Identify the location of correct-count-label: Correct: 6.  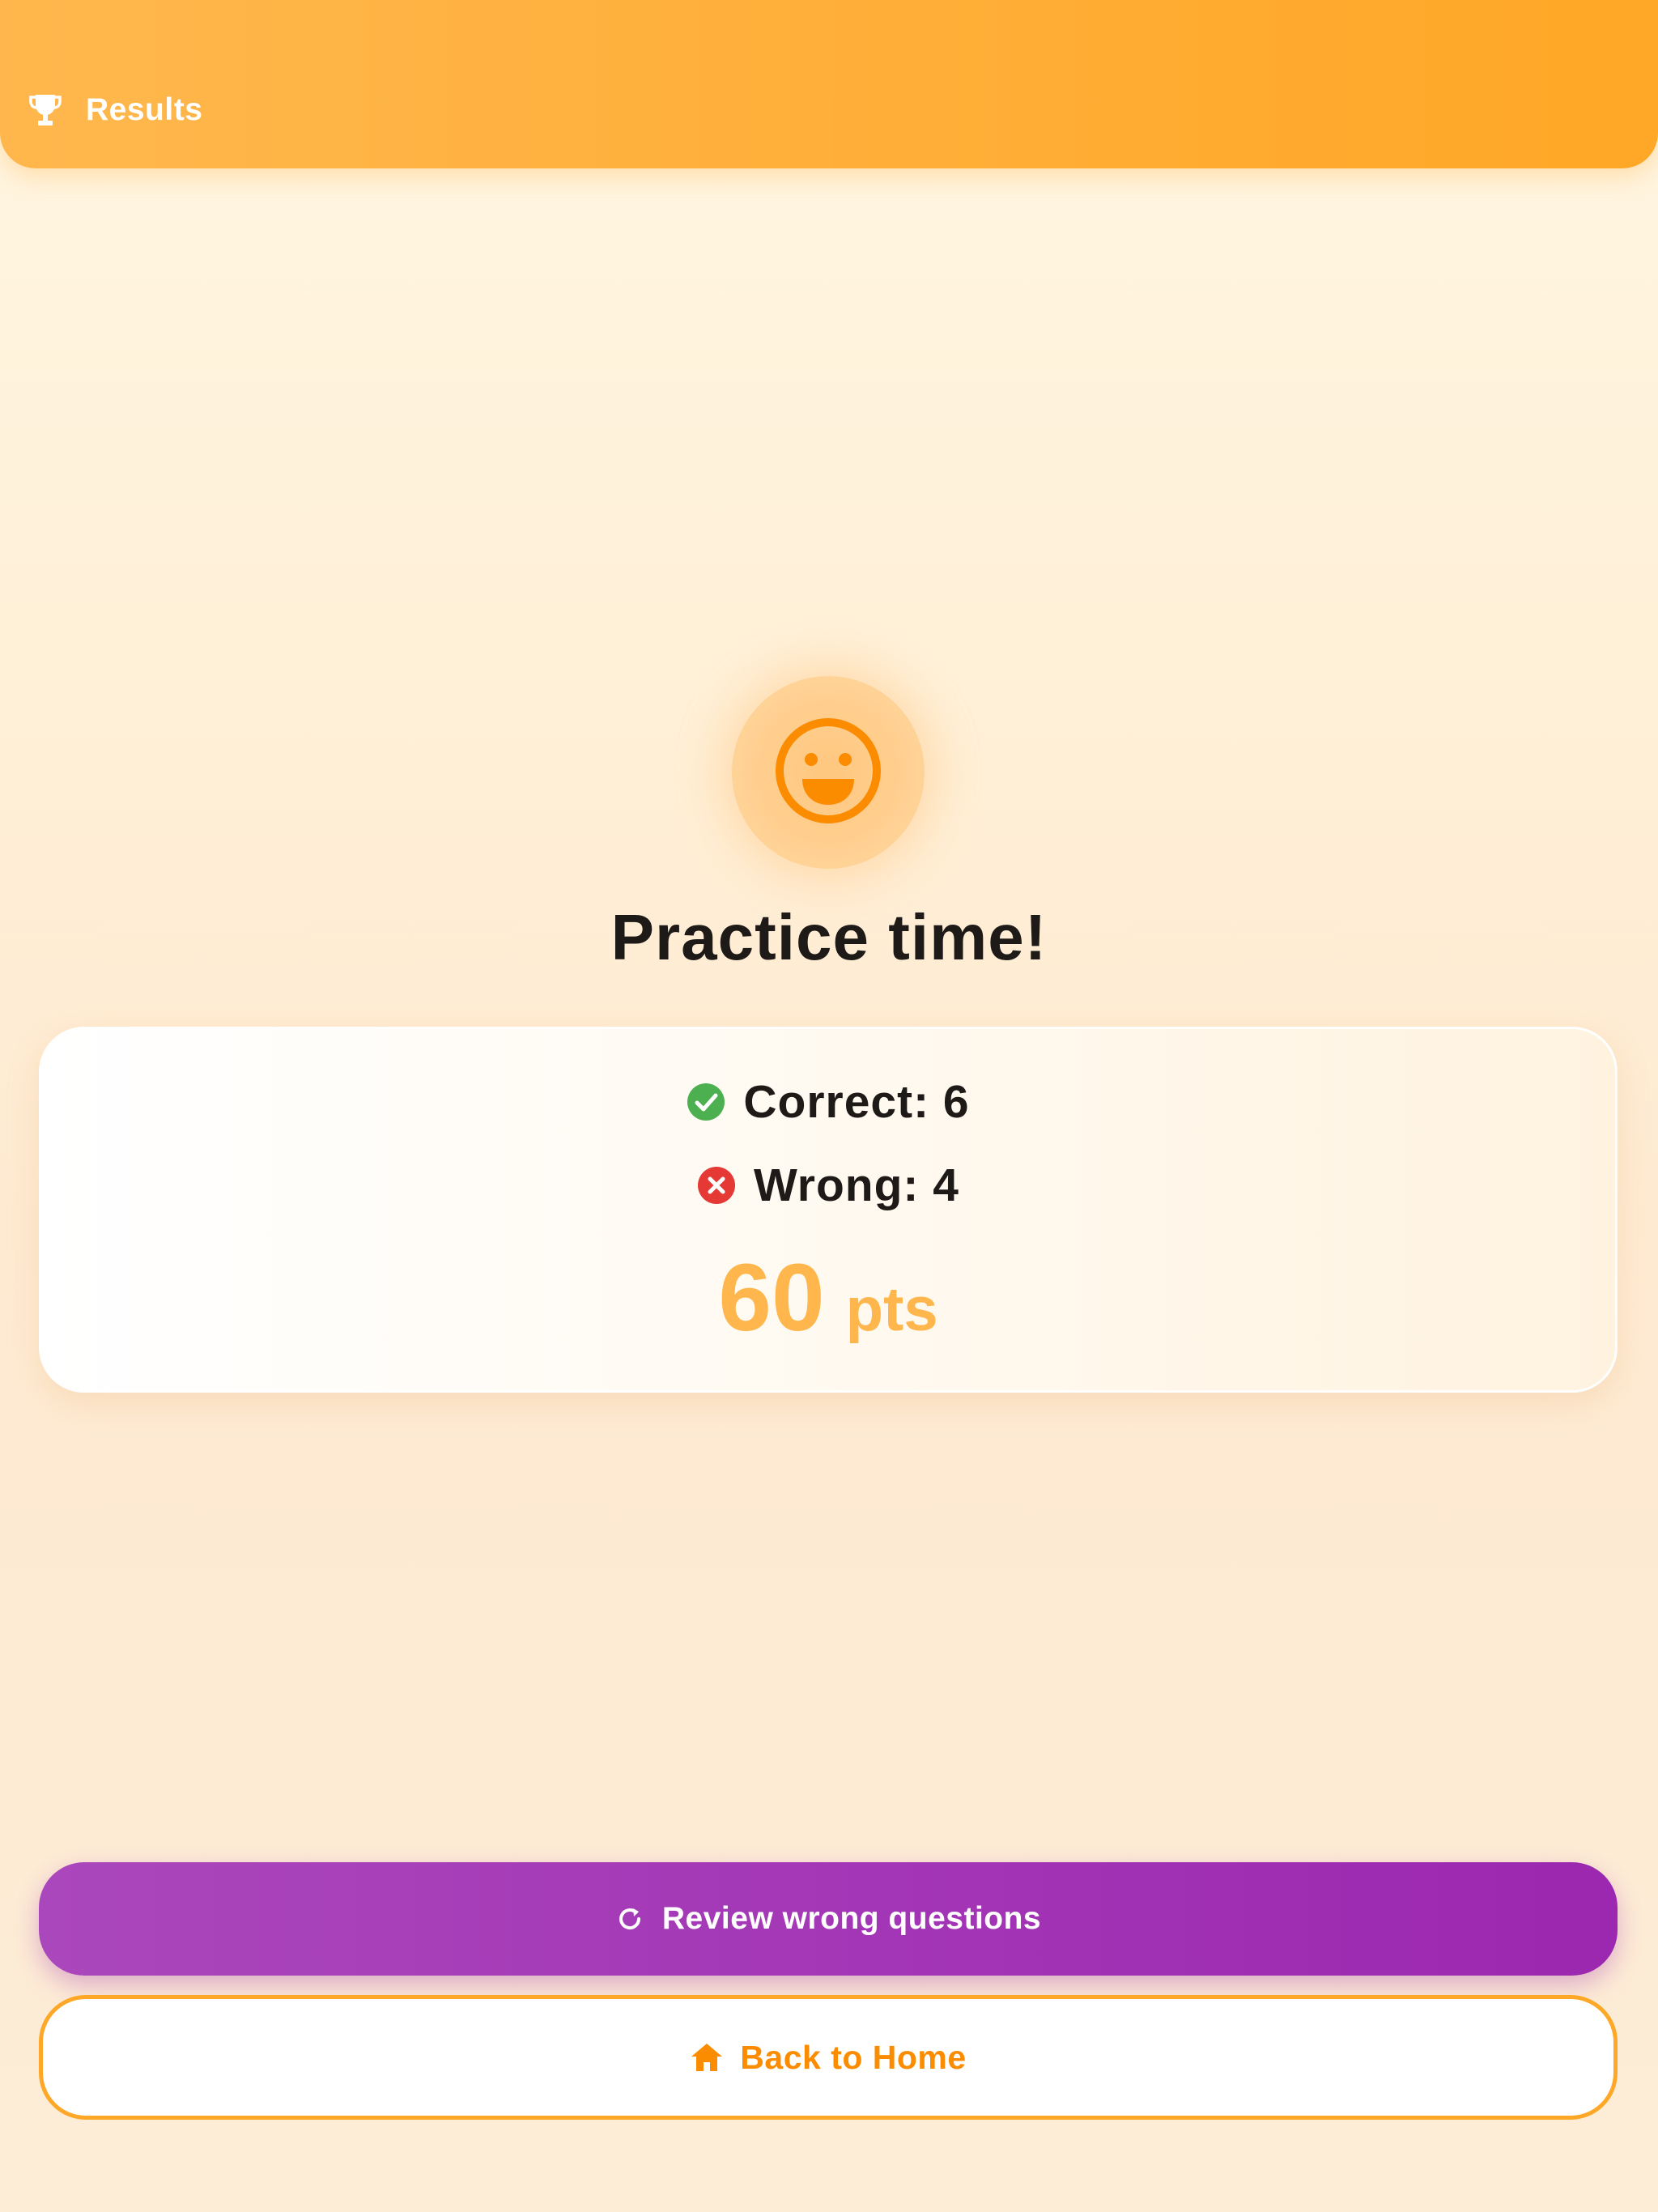
(856, 1102).